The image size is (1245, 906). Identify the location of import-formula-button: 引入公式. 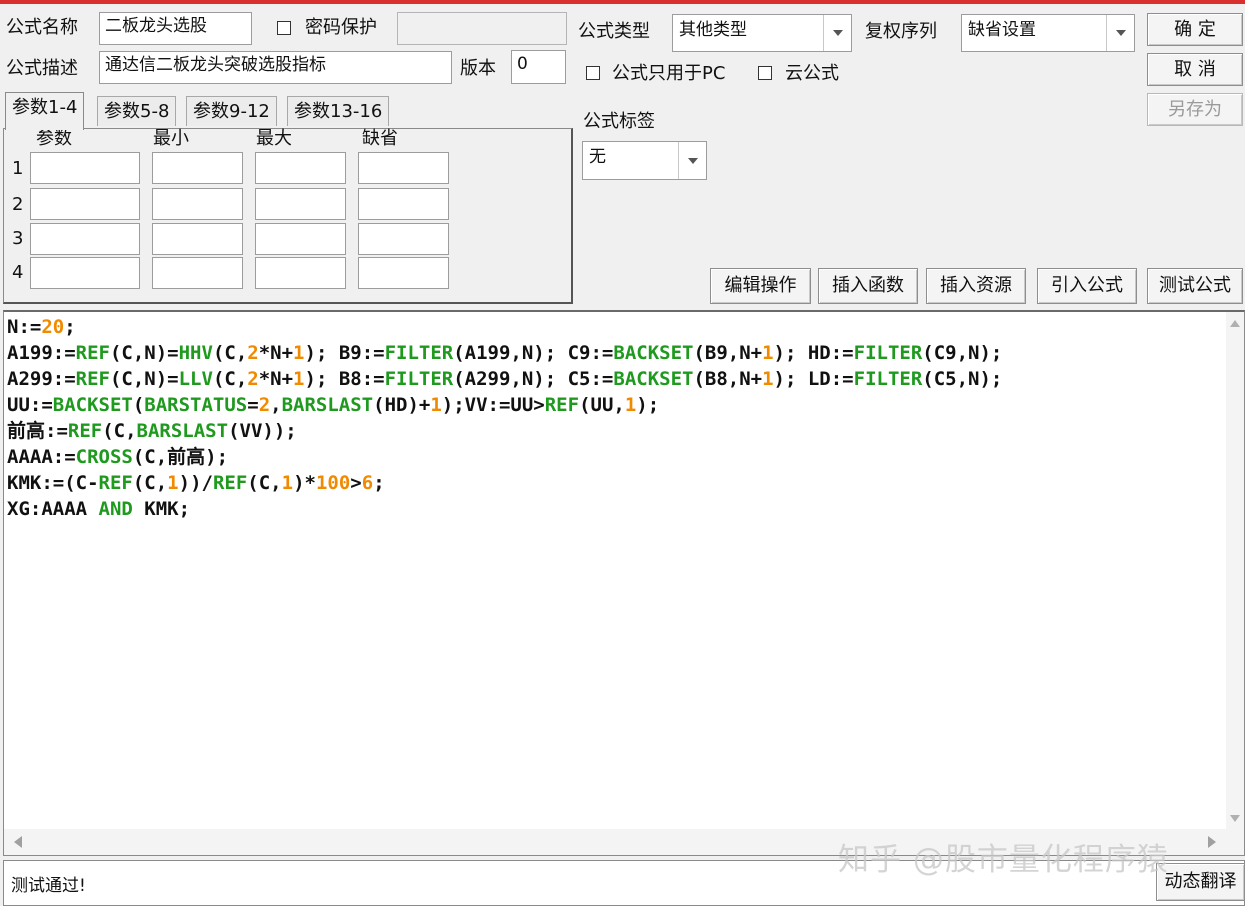
(1087, 286).